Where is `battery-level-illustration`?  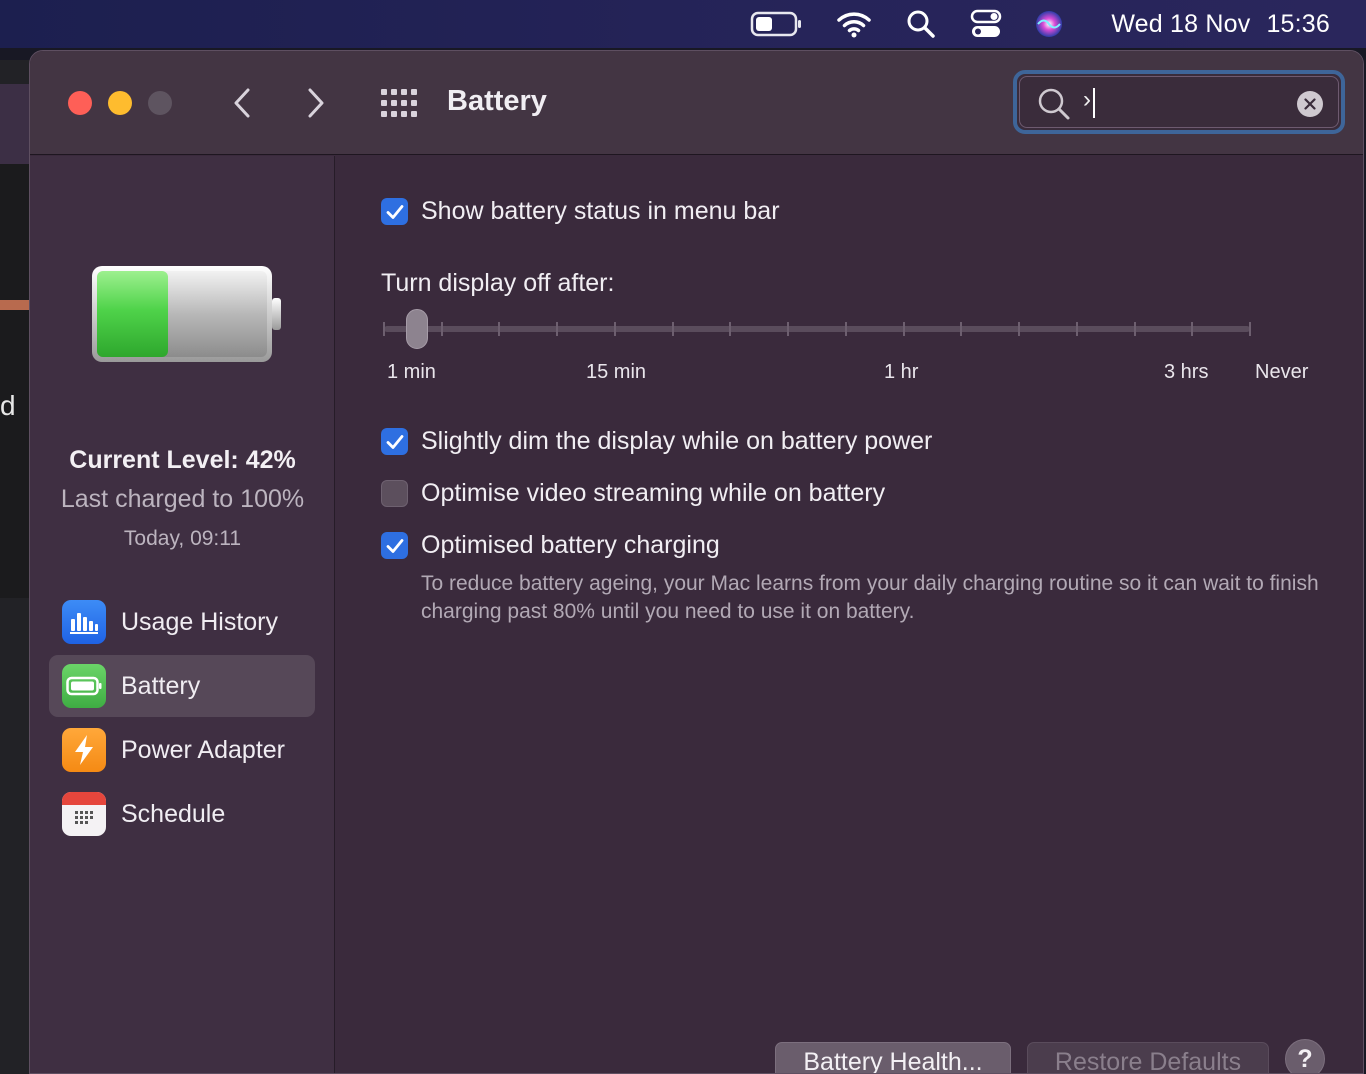
battery-level-illustration is located at coordinates (186, 314).